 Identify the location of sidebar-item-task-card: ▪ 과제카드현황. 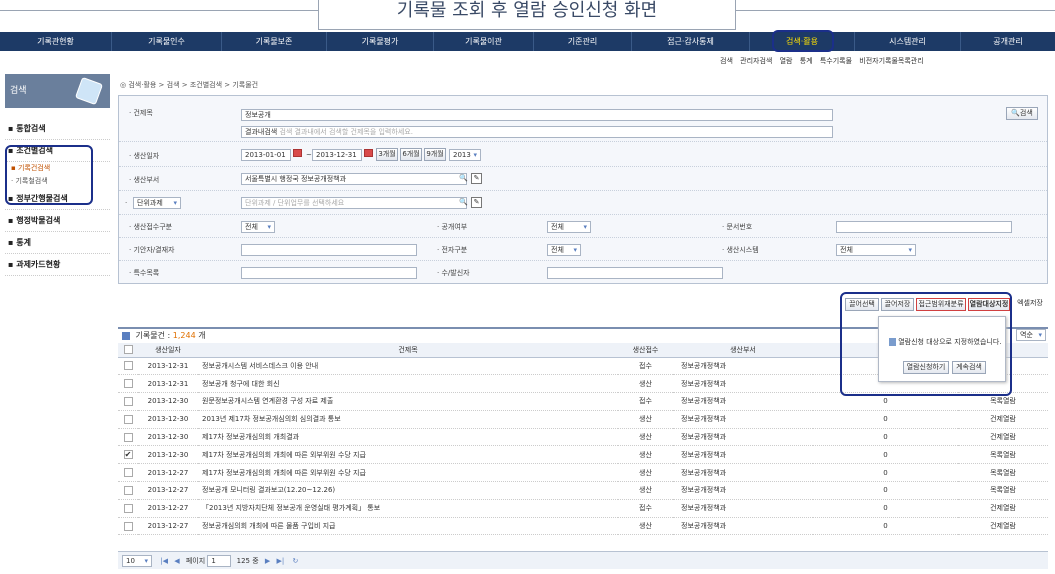
(57, 265).